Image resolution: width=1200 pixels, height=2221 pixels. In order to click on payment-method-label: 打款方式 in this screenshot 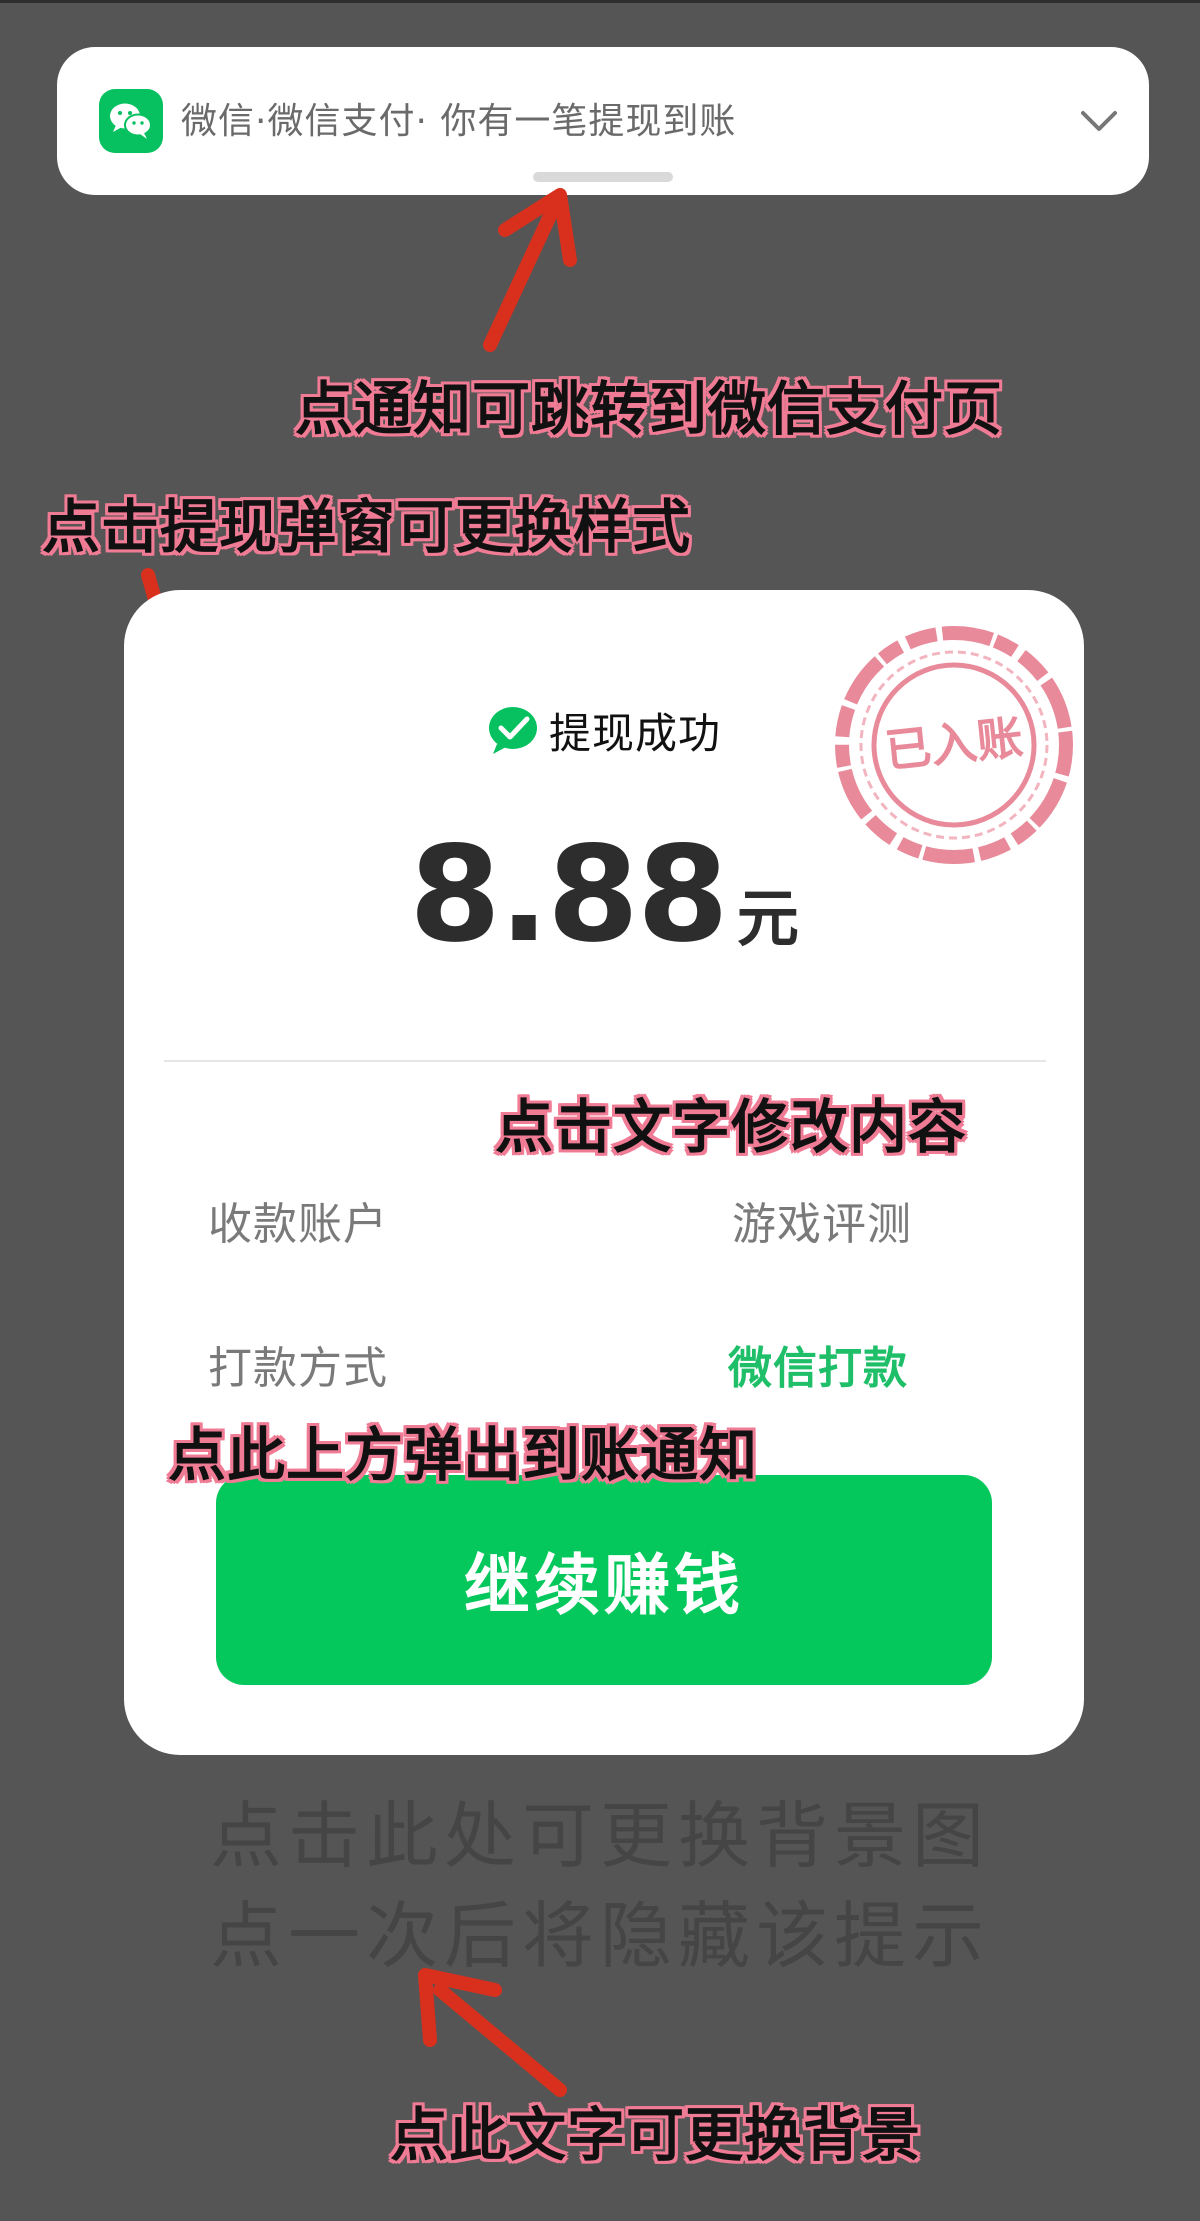, I will do `click(298, 1368)`.